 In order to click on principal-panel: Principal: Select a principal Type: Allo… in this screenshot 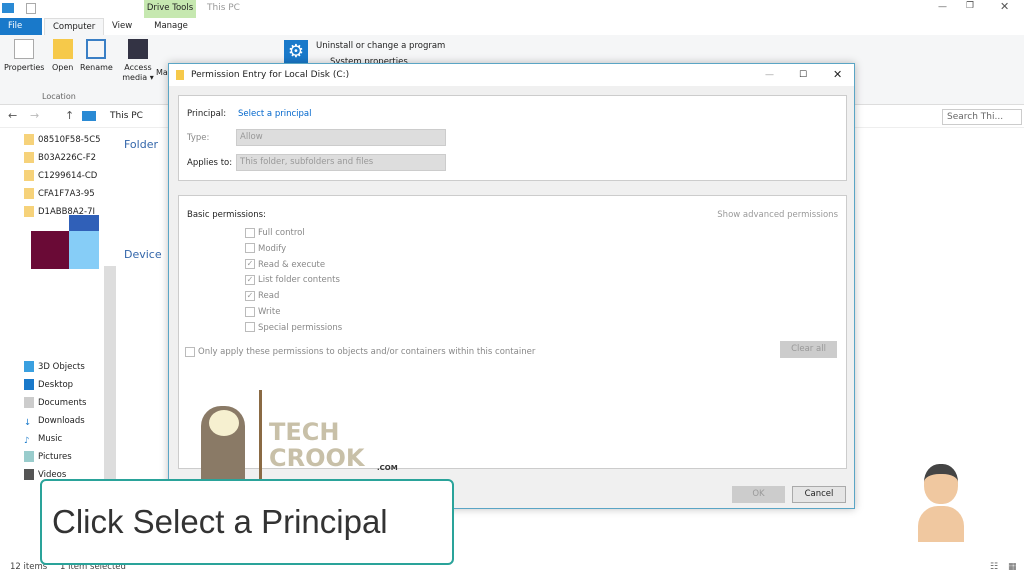, I will do `click(512, 138)`.